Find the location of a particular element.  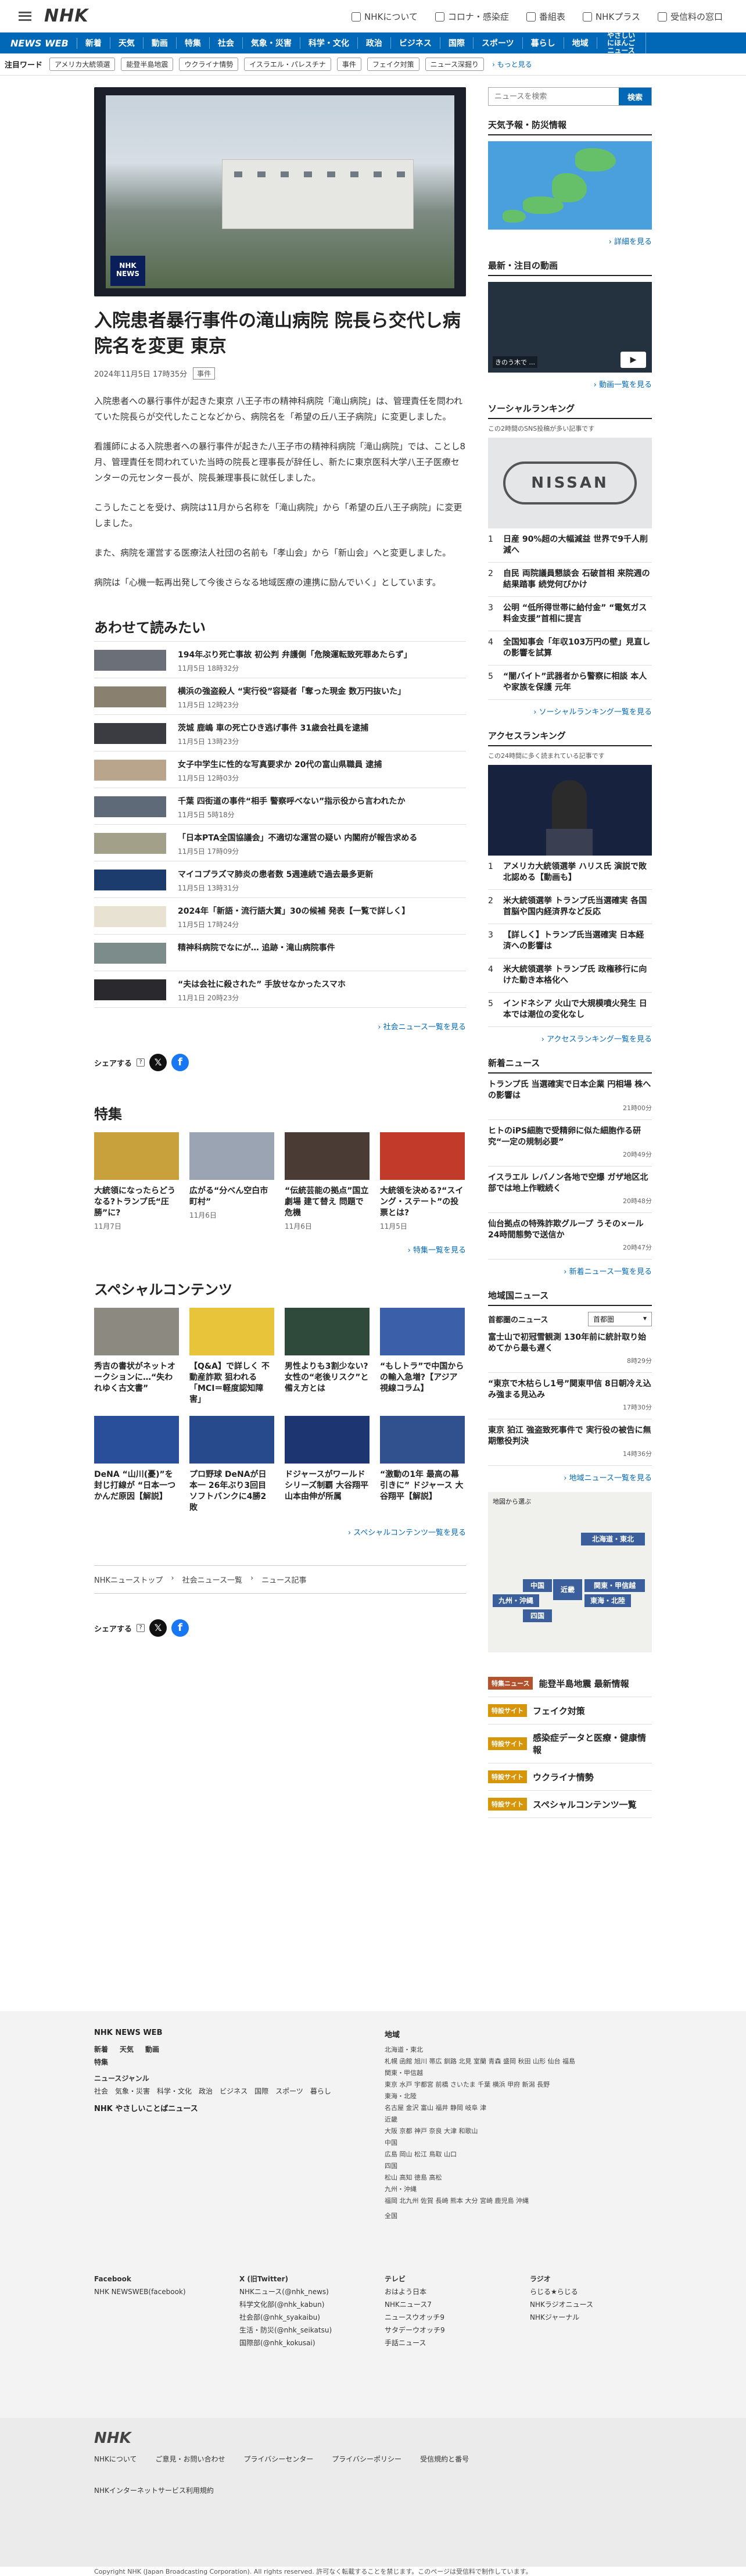

footer-link: NHKについて is located at coordinates (115, 2459).